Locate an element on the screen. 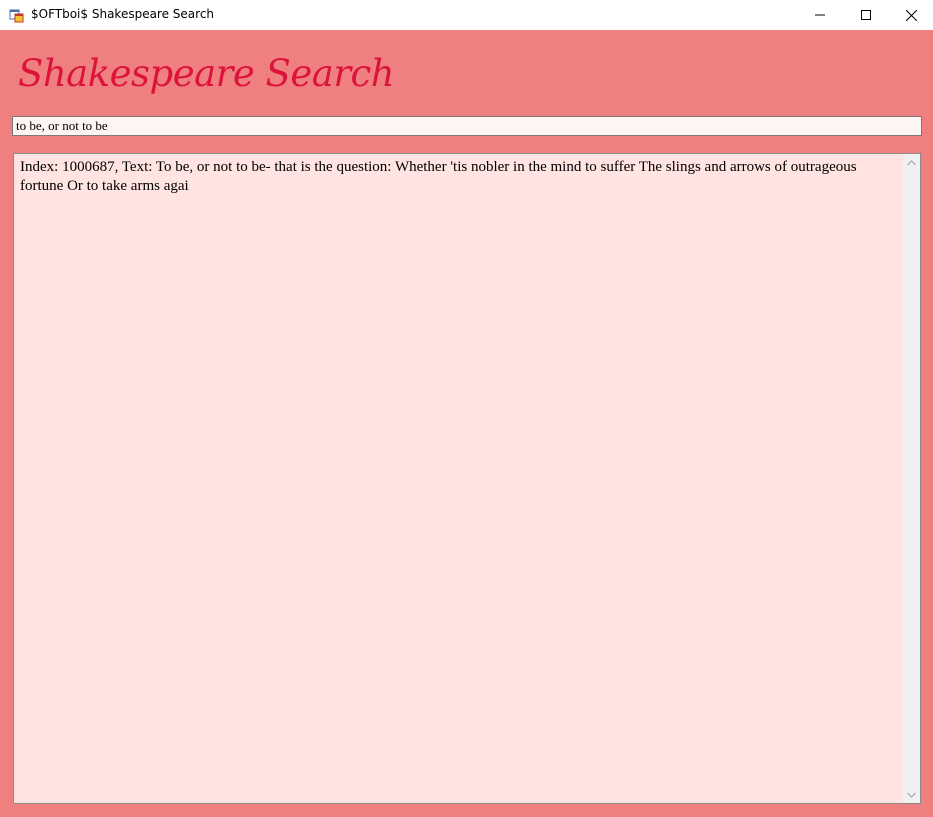  title-bar: $OFTboi$ Shakespeare Search is located at coordinates (466, 15).